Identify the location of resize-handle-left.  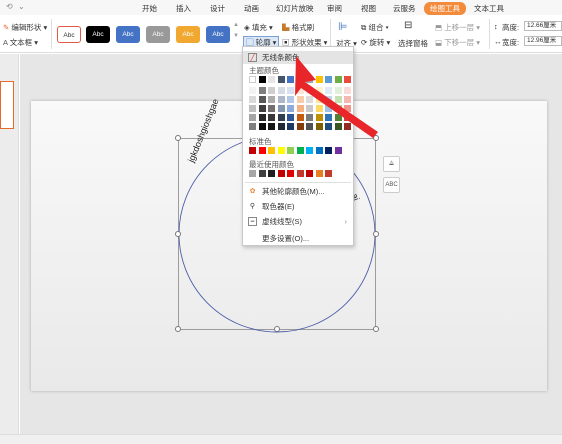
(178, 234).